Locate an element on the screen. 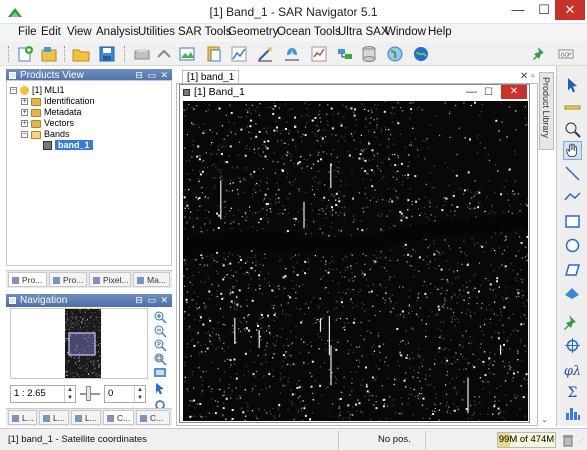  zoom-factor-field: 1 : 2.65 ▲ ▼ is located at coordinates (43, 394).